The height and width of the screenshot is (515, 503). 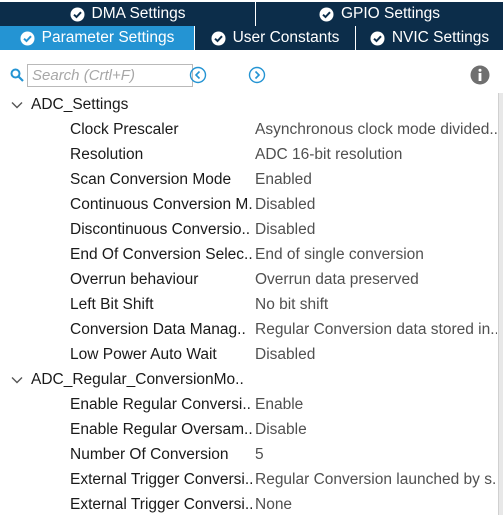 What do you see at coordinates (138, 13) in the screenshot?
I see `tab-label: DMA Settings` at bounding box center [138, 13].